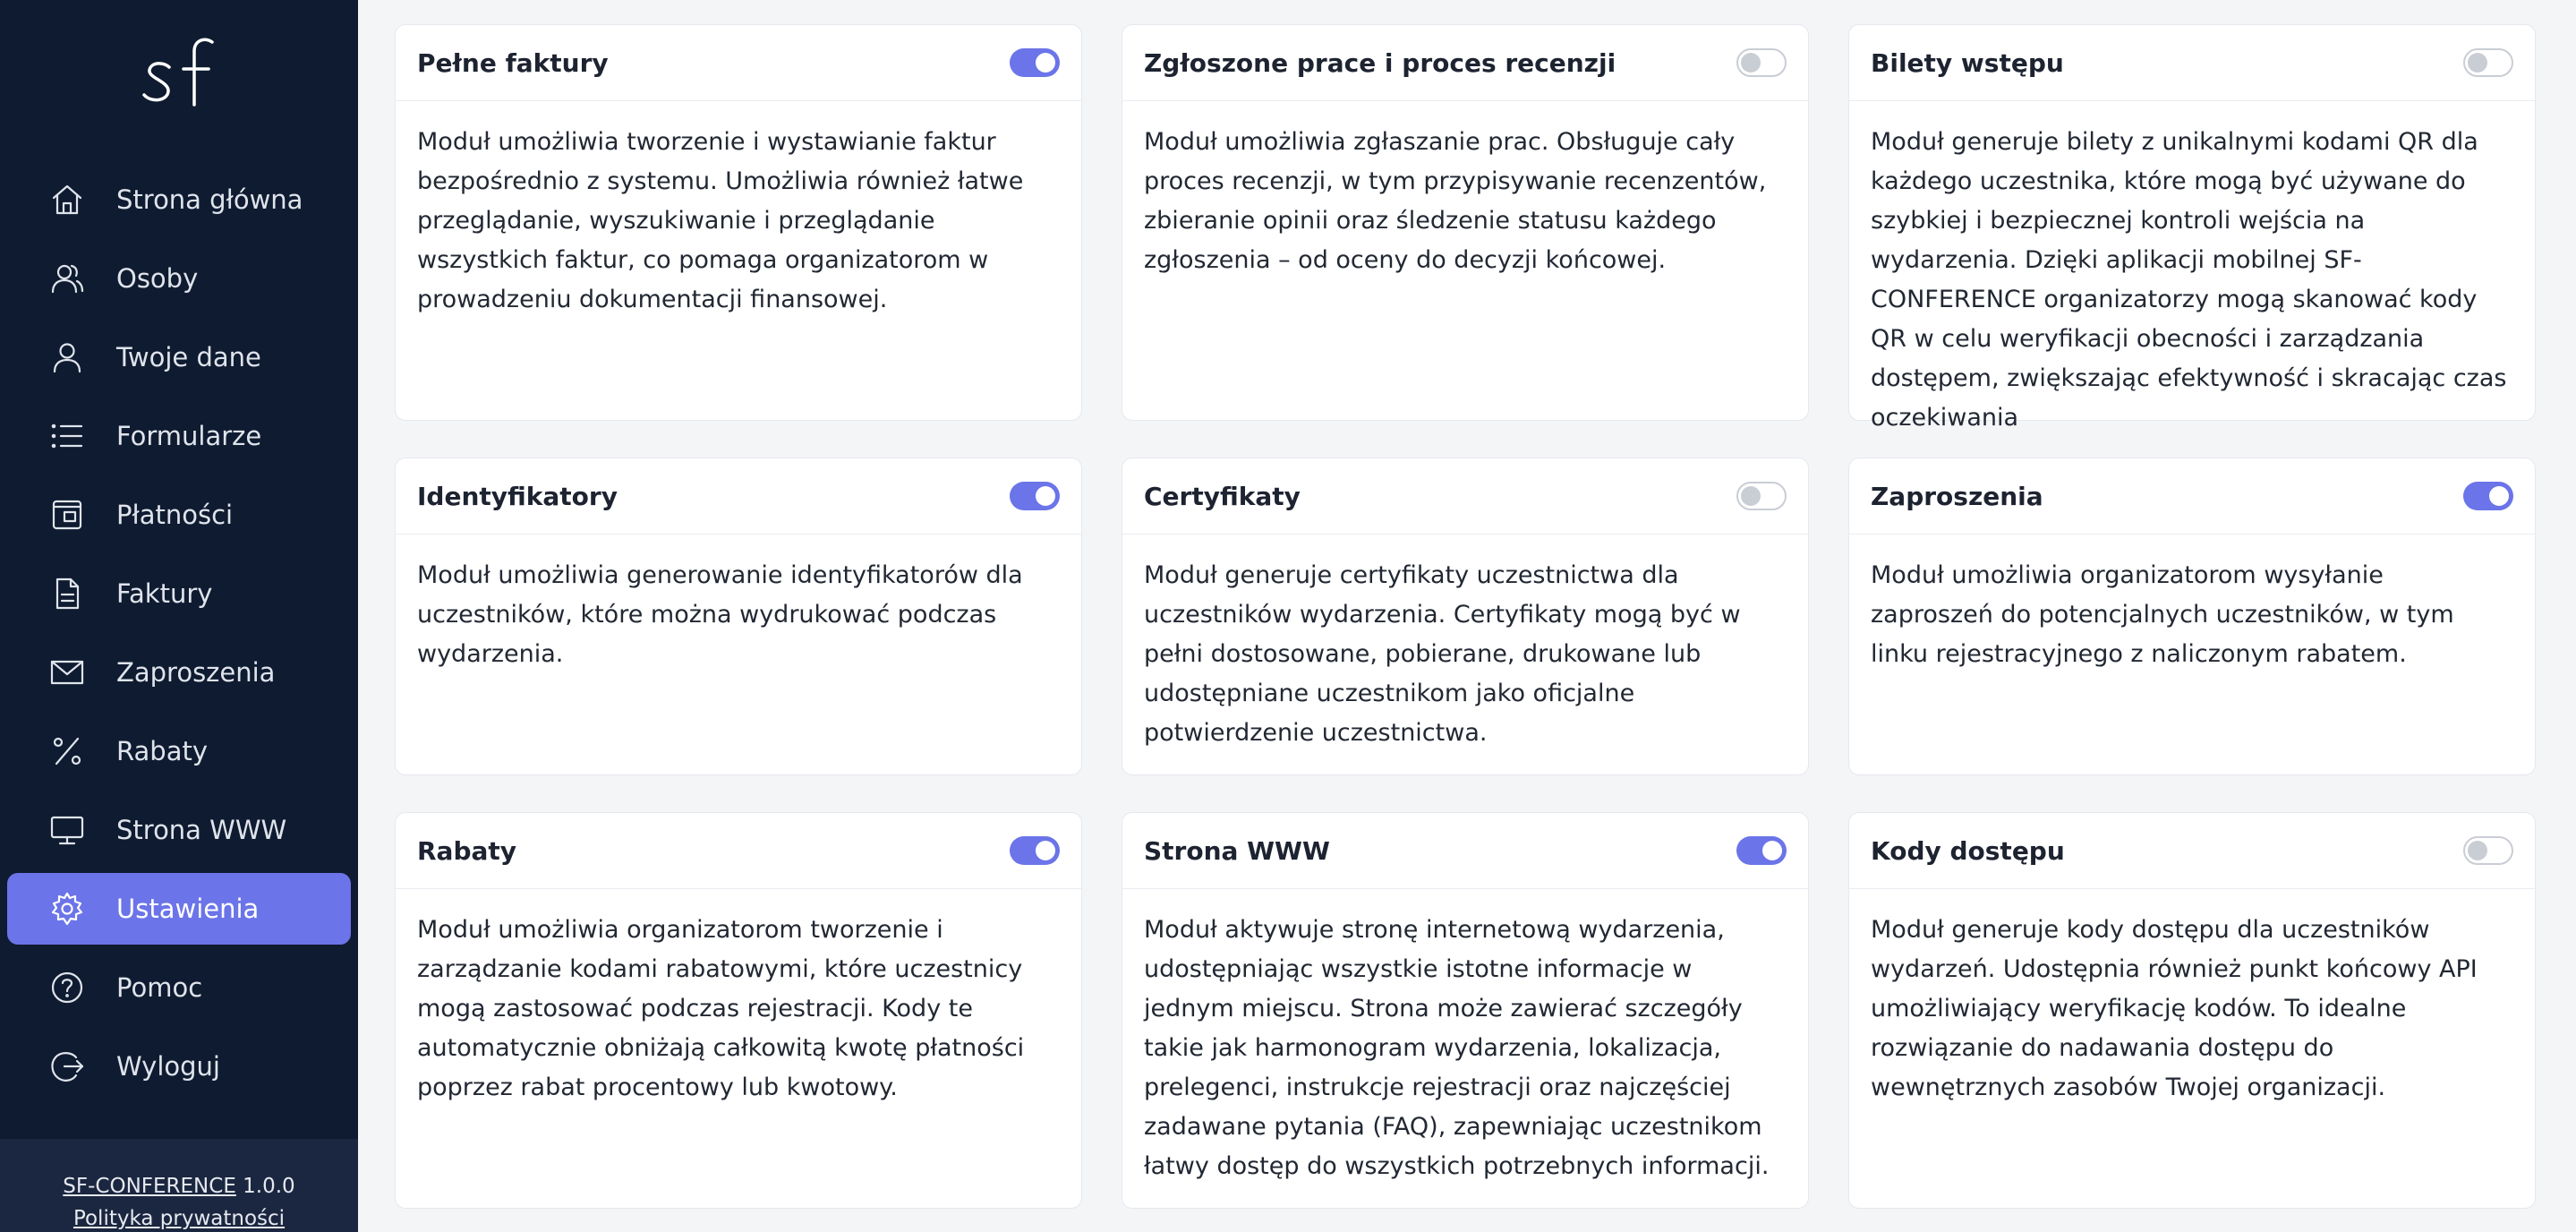 Image resolution: width=2576 pixels, height=1232 pixels. Describe the element at coordinates (168, 1066) in the screenshot. I see `sidebar-item-label: Wyloguj` at that location.